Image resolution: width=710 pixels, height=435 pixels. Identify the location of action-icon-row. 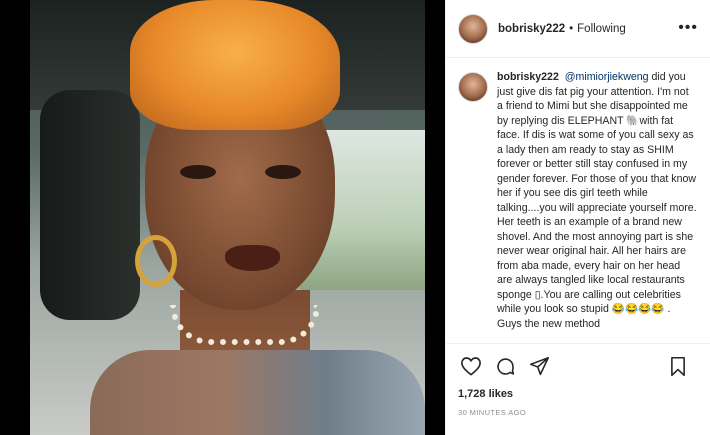
(578, 366).